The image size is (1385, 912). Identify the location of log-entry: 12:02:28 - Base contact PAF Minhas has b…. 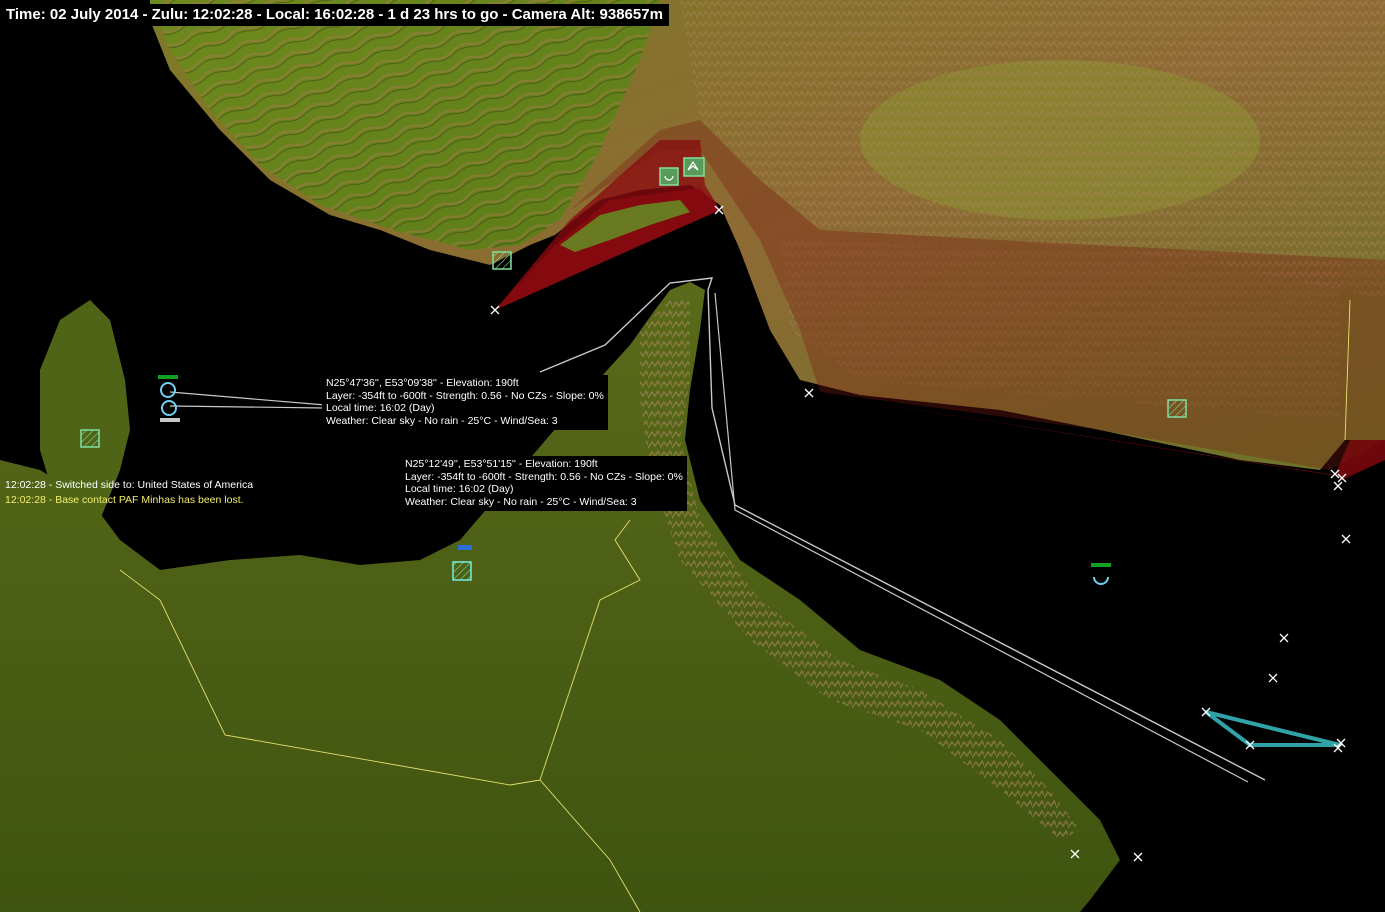
(124, 500).